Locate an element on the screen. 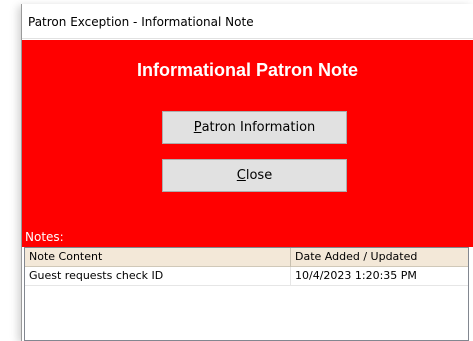  column-header-date-added: Date Added / Updated is located at coordinates (379, 257).